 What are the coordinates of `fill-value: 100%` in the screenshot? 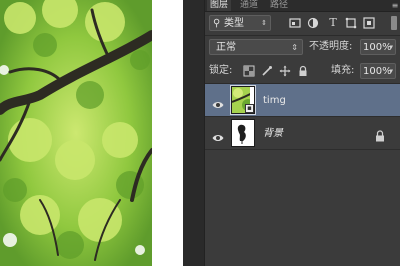 It's located at (377, 71).